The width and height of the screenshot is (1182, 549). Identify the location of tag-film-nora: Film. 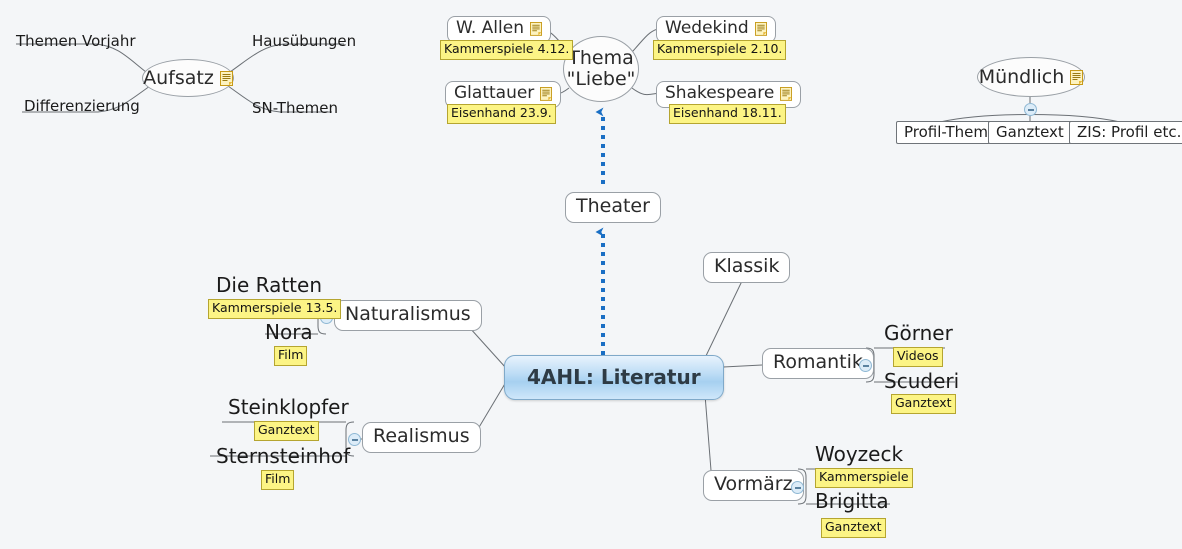
(291, 356).